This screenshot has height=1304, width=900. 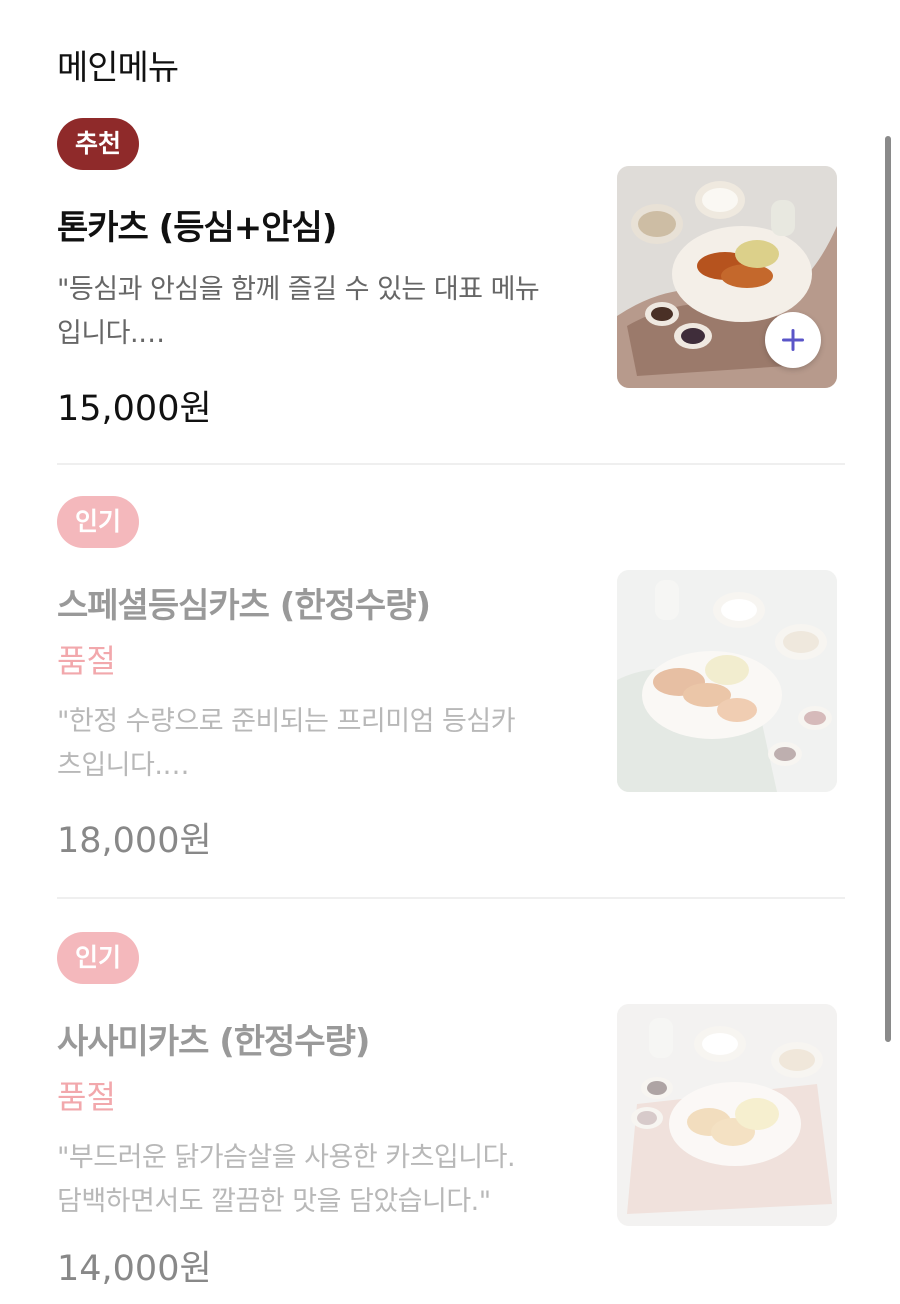 I want to click on add-to-cart-button, so click(x=793, y=340).